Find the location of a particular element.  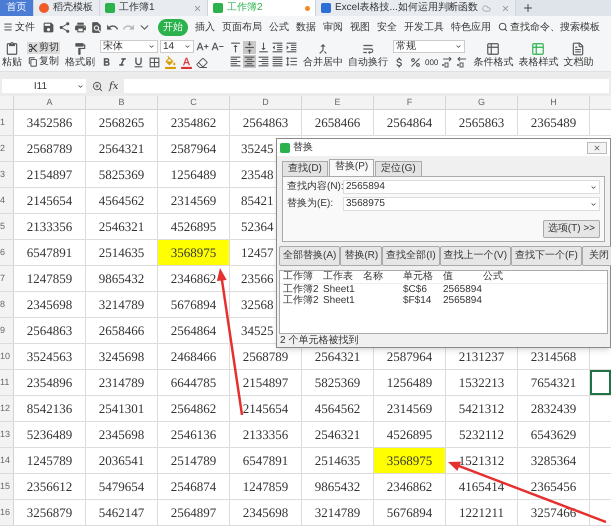

cut-button: 剪切 is located at coordinates (43, 48).